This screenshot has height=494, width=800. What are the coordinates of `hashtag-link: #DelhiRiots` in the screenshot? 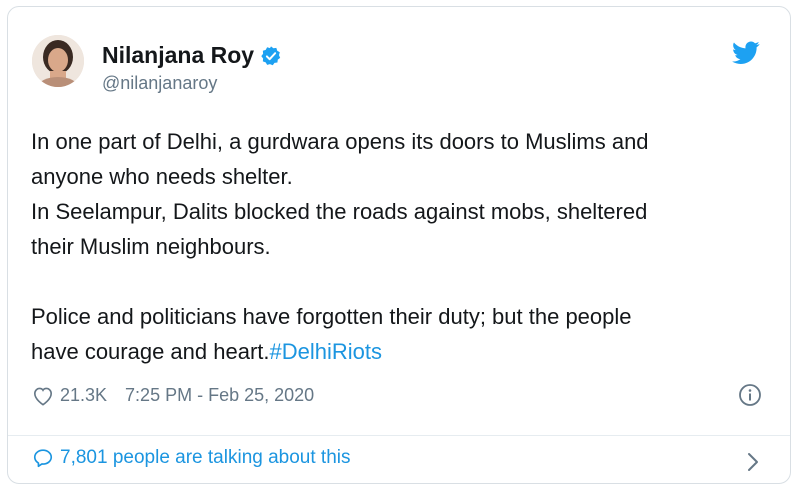 It's located at (326, 351).